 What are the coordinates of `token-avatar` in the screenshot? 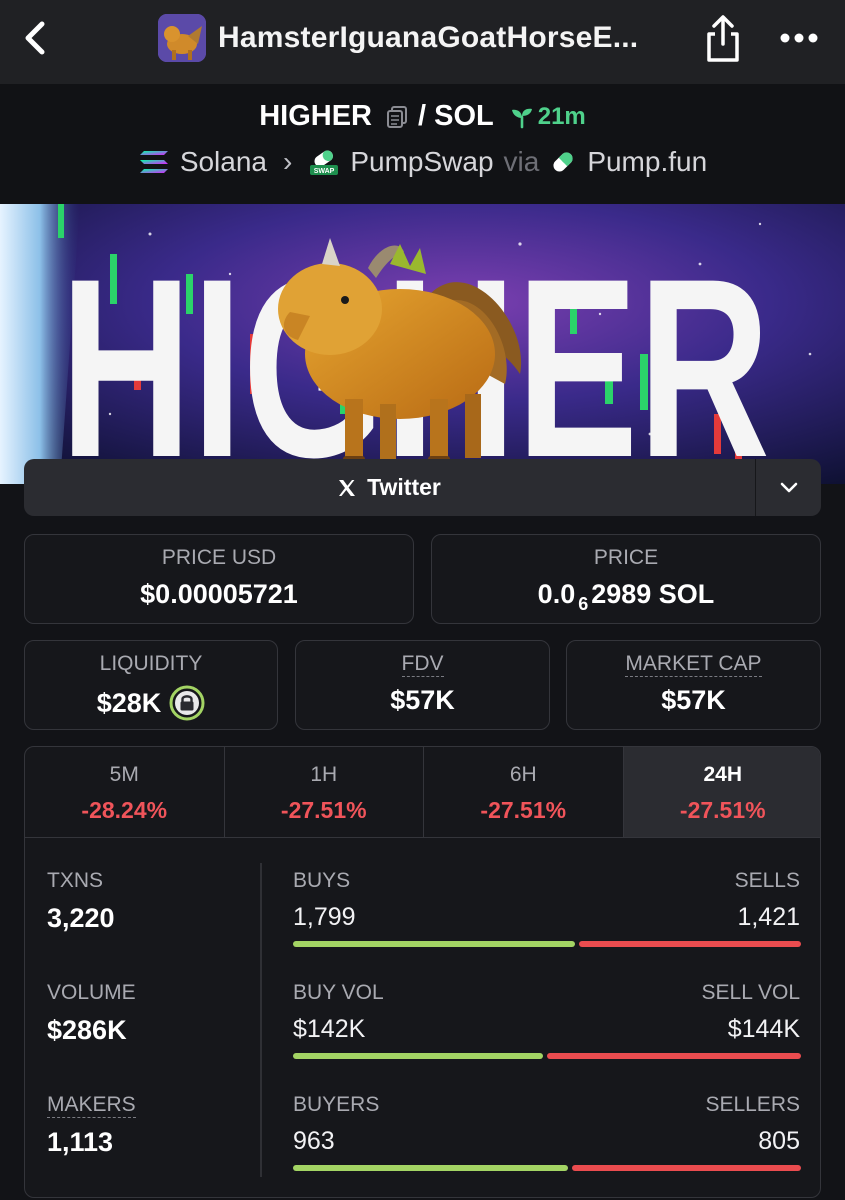 It's located at (182, 38).